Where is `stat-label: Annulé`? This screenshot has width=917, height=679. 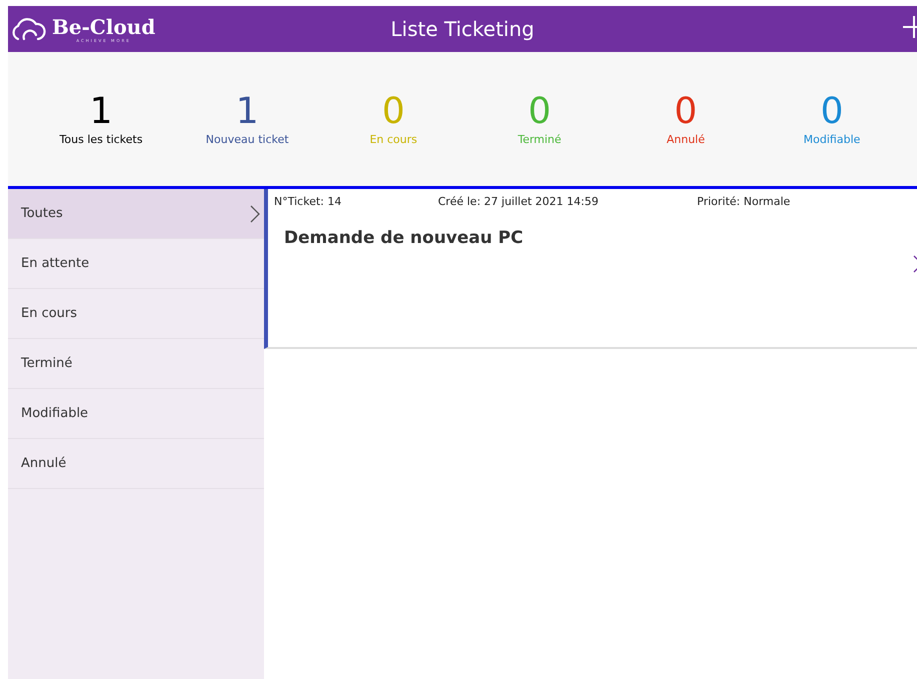 stat-label: Annulé is located at coordinates (685, 139).